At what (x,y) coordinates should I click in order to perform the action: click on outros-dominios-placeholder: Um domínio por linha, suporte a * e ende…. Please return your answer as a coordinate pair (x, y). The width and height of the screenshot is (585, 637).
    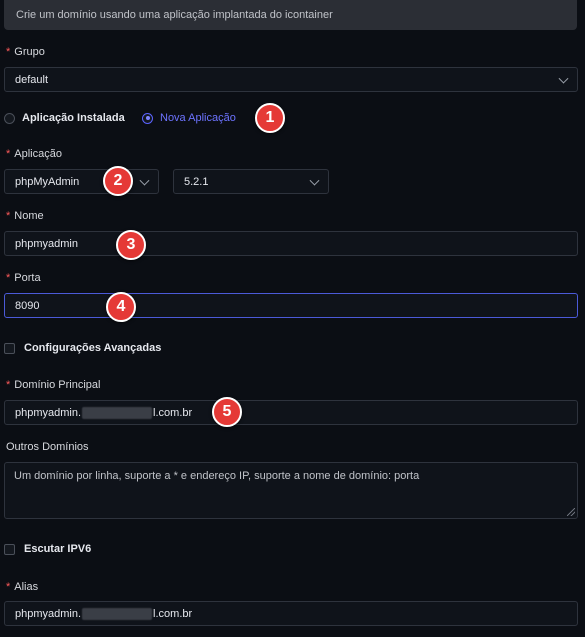
    Looking at the image, I should click on (217, 476).